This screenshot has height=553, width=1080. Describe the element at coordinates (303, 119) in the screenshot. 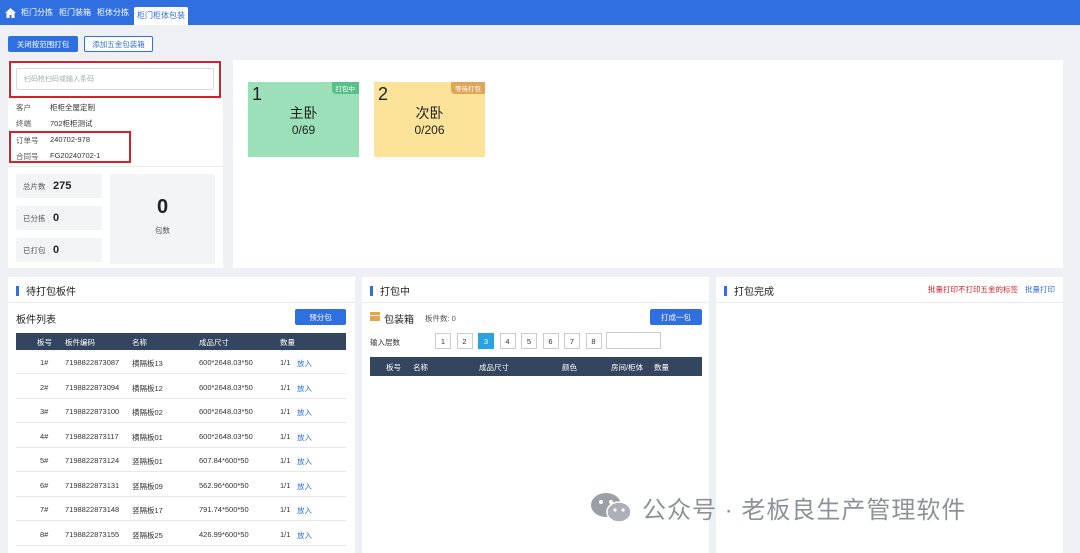

I see `room-card-master-bedroom: 1 打包中 主卧 0/69` at that location.